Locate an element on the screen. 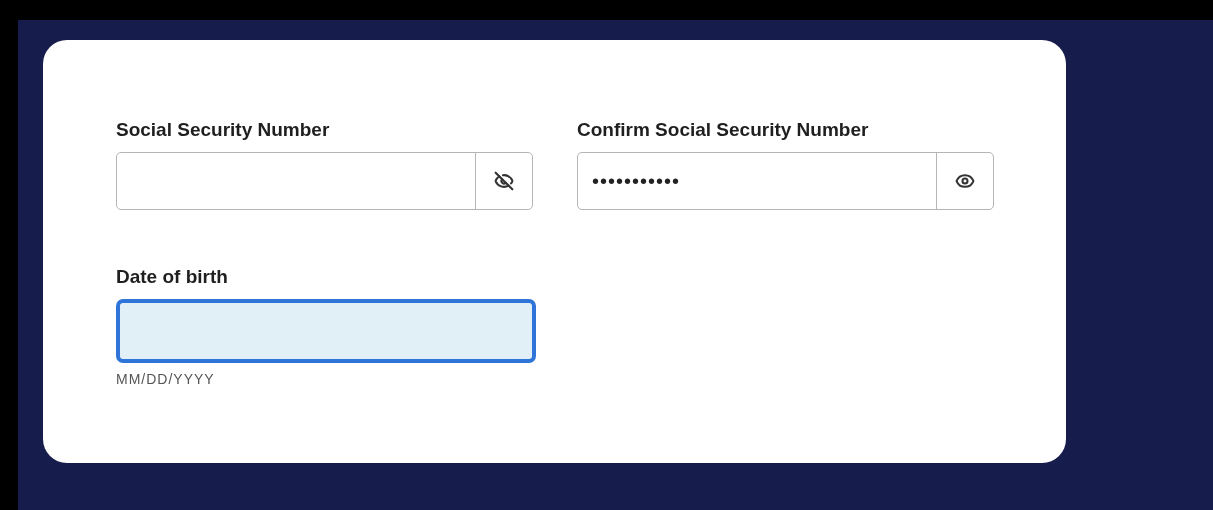  masked-value: ••••••••••• is located at coordinates (636, 181).